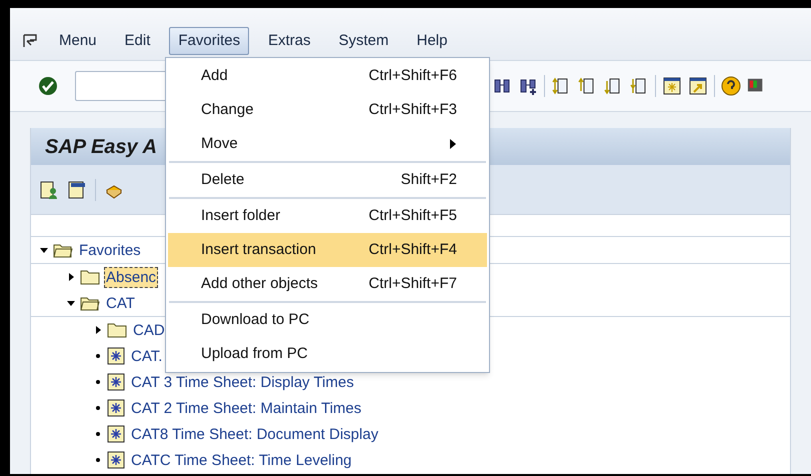 This screenshot has height=476, width=811. What do you see at coordinates (327, 216) in the screenshot?
I see `dropdown-entry: Insert folder Ctrl+Shift+F5` at bounding box center [327, 216].